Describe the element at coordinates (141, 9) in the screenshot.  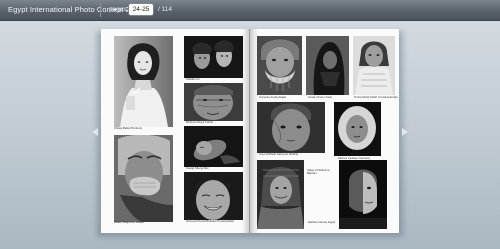
I see `page-number-input` at that location.